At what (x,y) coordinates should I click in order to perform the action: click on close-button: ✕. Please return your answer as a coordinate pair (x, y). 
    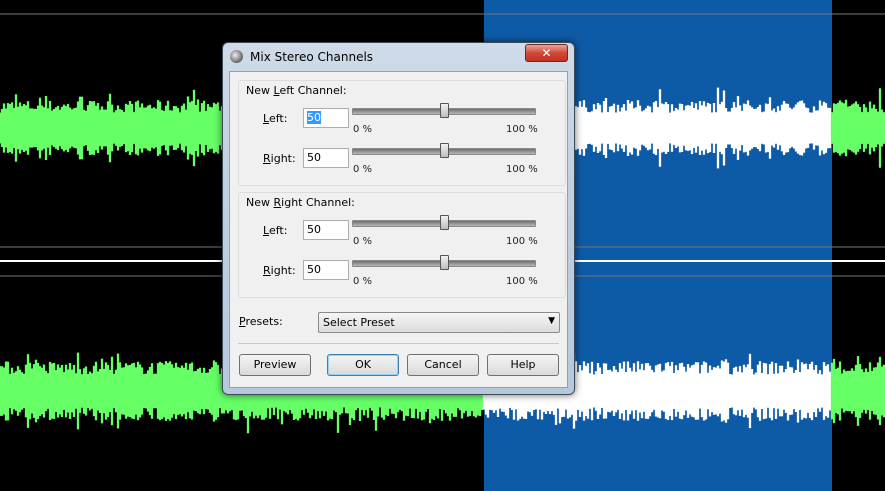
    Looking at the image, I should click on (546, 53).